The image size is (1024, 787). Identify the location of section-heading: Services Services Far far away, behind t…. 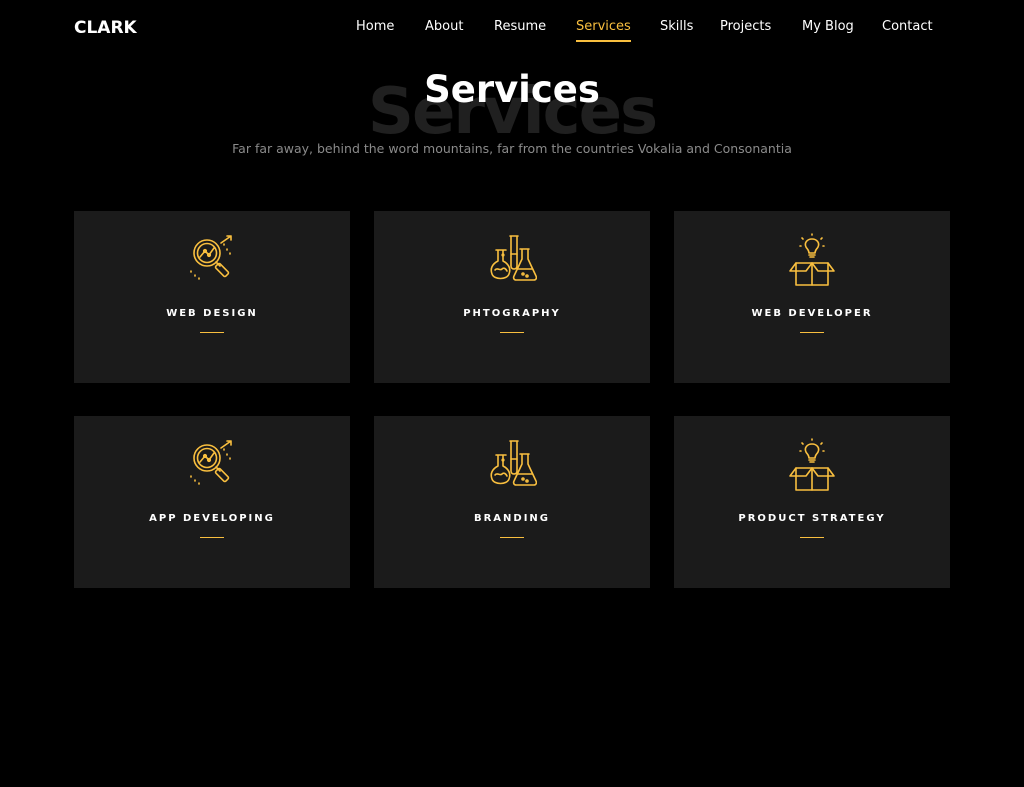
(512, 117).